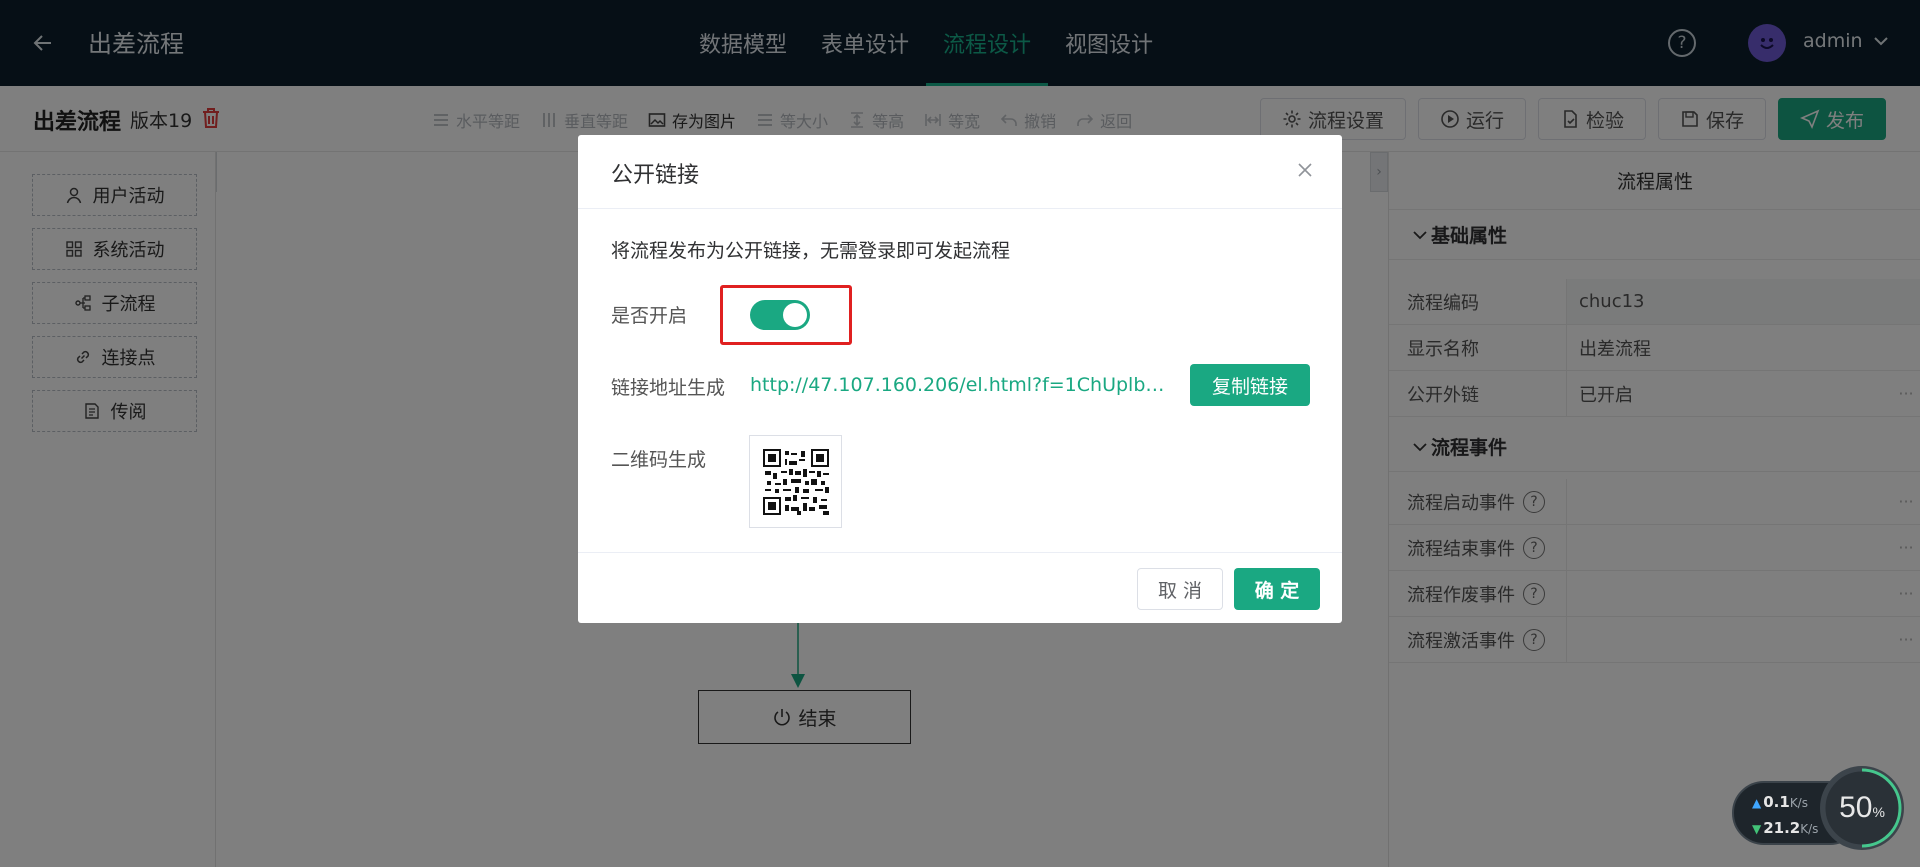 The height and width of the screenshot is (867, 1920). What do you see at coordinates (1757, 803) in the screenshot?
I see `arrow-up-icon: ▲` at bounding box center [1757, 803].